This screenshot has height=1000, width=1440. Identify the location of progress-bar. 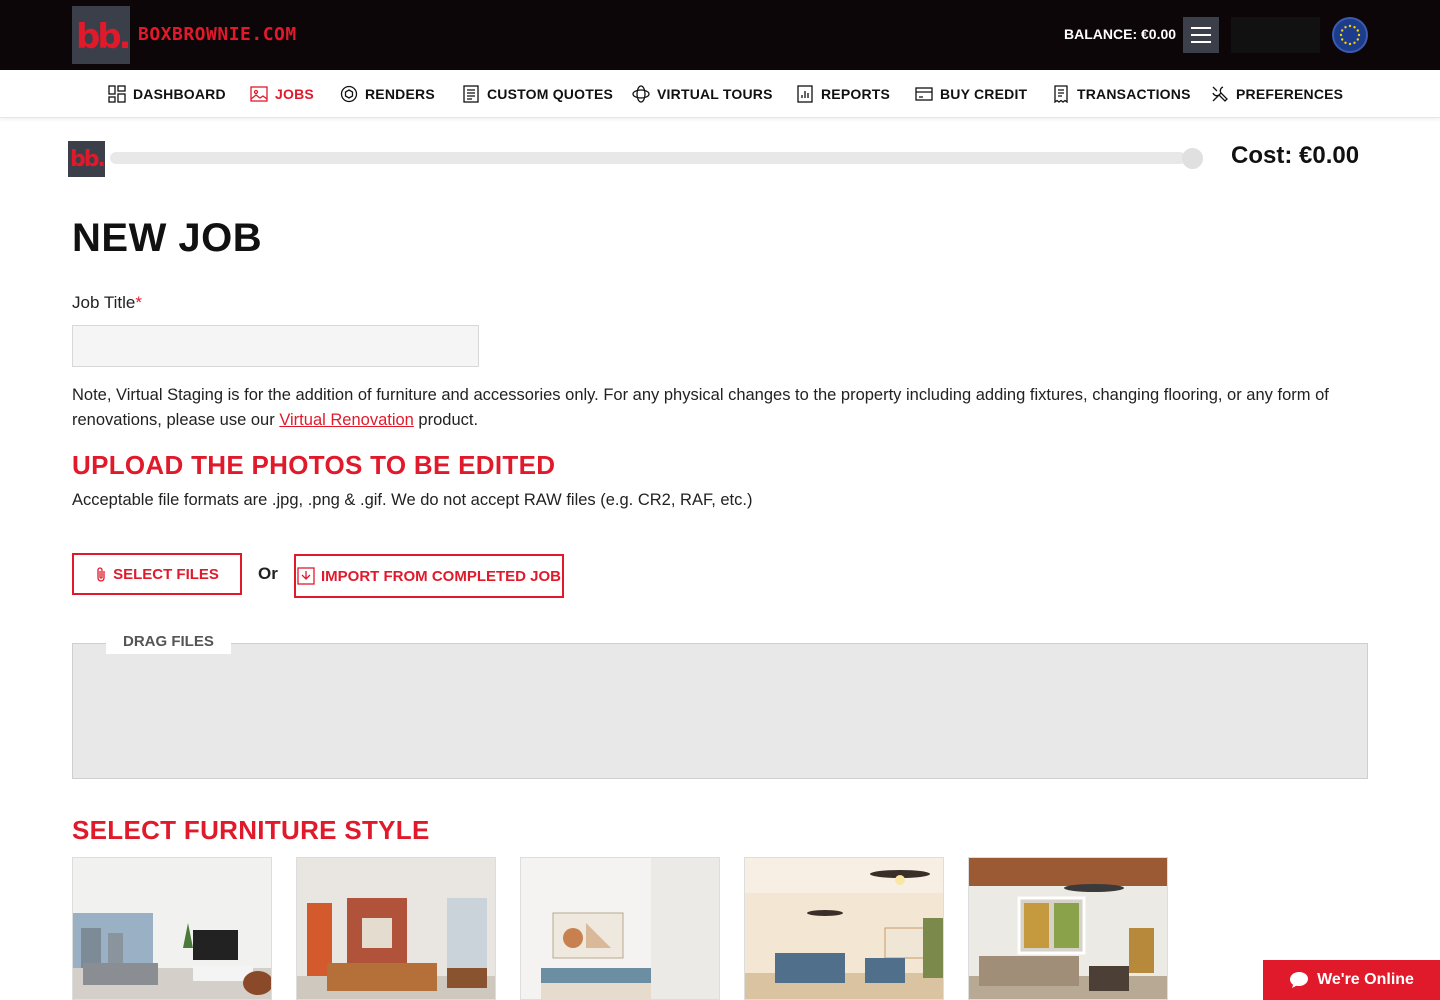
(648, 158).